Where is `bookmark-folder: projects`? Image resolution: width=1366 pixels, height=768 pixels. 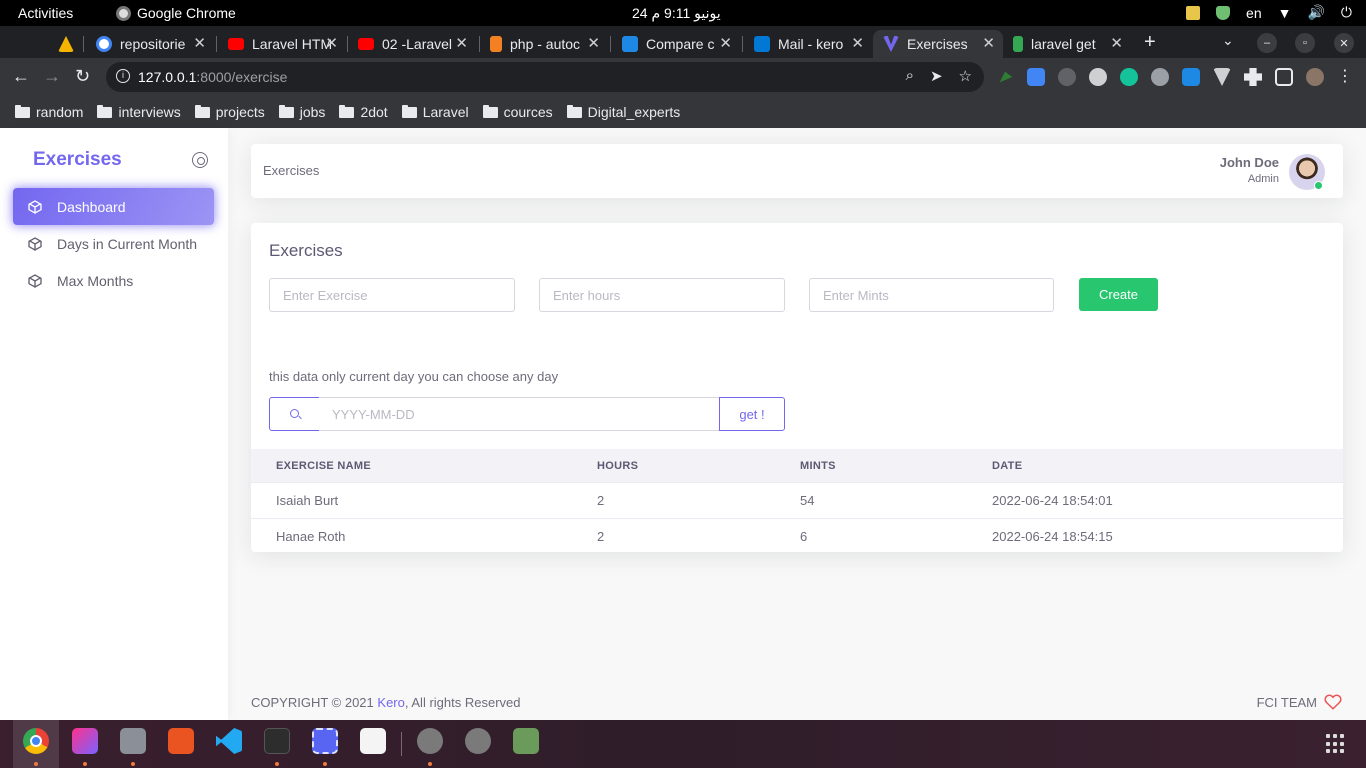 bookmark-folder: projects is located at coordinates (229, 112).